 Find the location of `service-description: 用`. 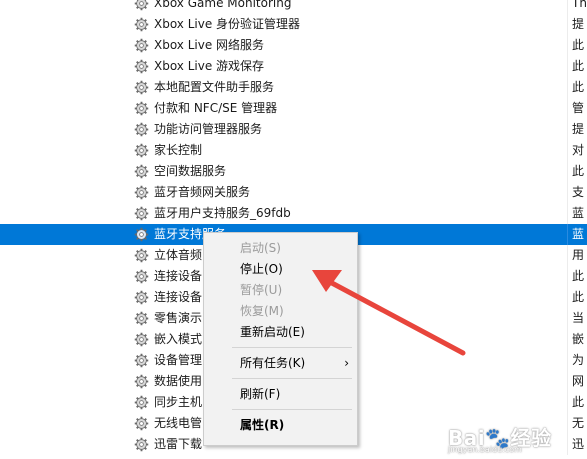

service-description: 用 is located at coordinates (579, 255).